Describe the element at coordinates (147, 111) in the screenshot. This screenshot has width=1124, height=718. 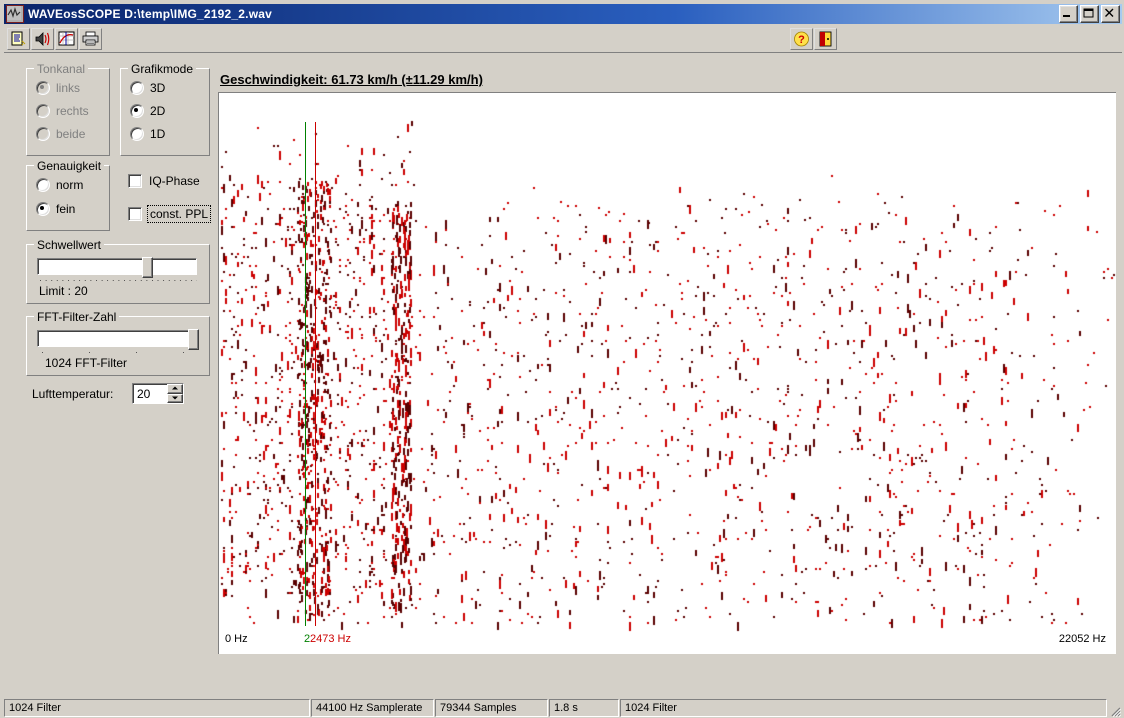
I see `radio-grafikmode-2d: 2D` at that location.